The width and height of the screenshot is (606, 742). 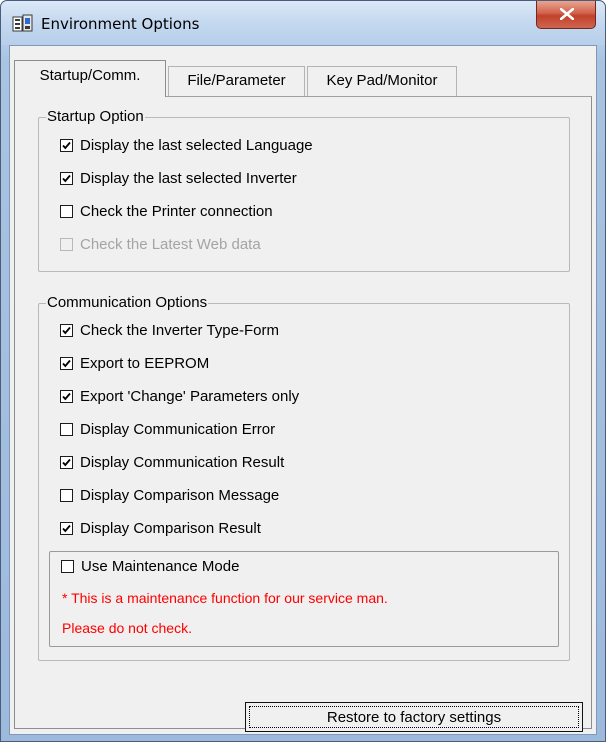 What do you see at coordinates (170, 244) in the screenshot?
I see `checkbox-label: Check the Latest Web data` at bounding box center [170, 244].